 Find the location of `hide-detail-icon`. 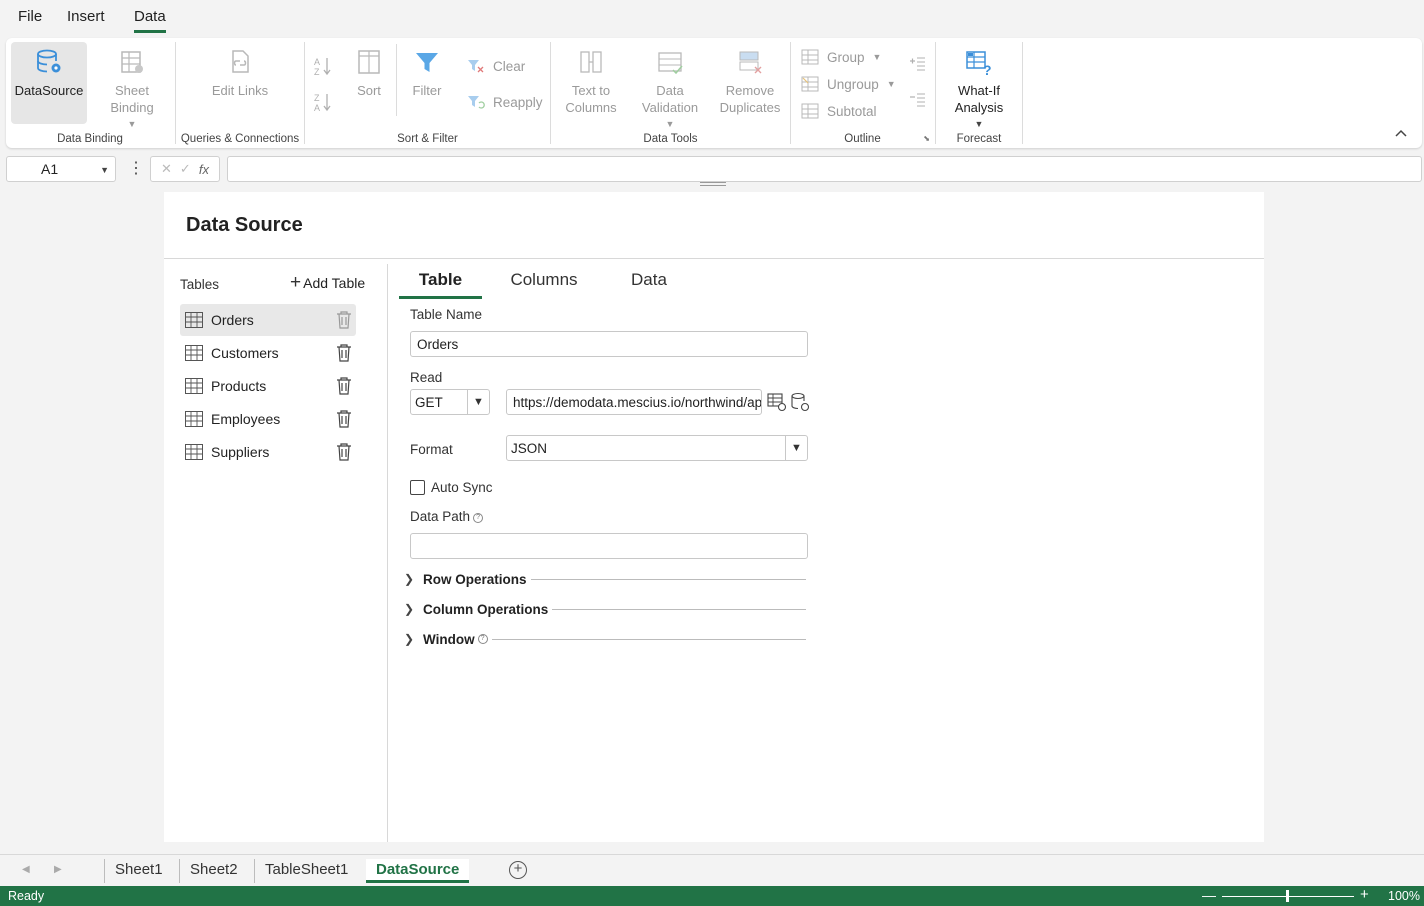

hide-detail-icon is located at coordinates (917, 100).